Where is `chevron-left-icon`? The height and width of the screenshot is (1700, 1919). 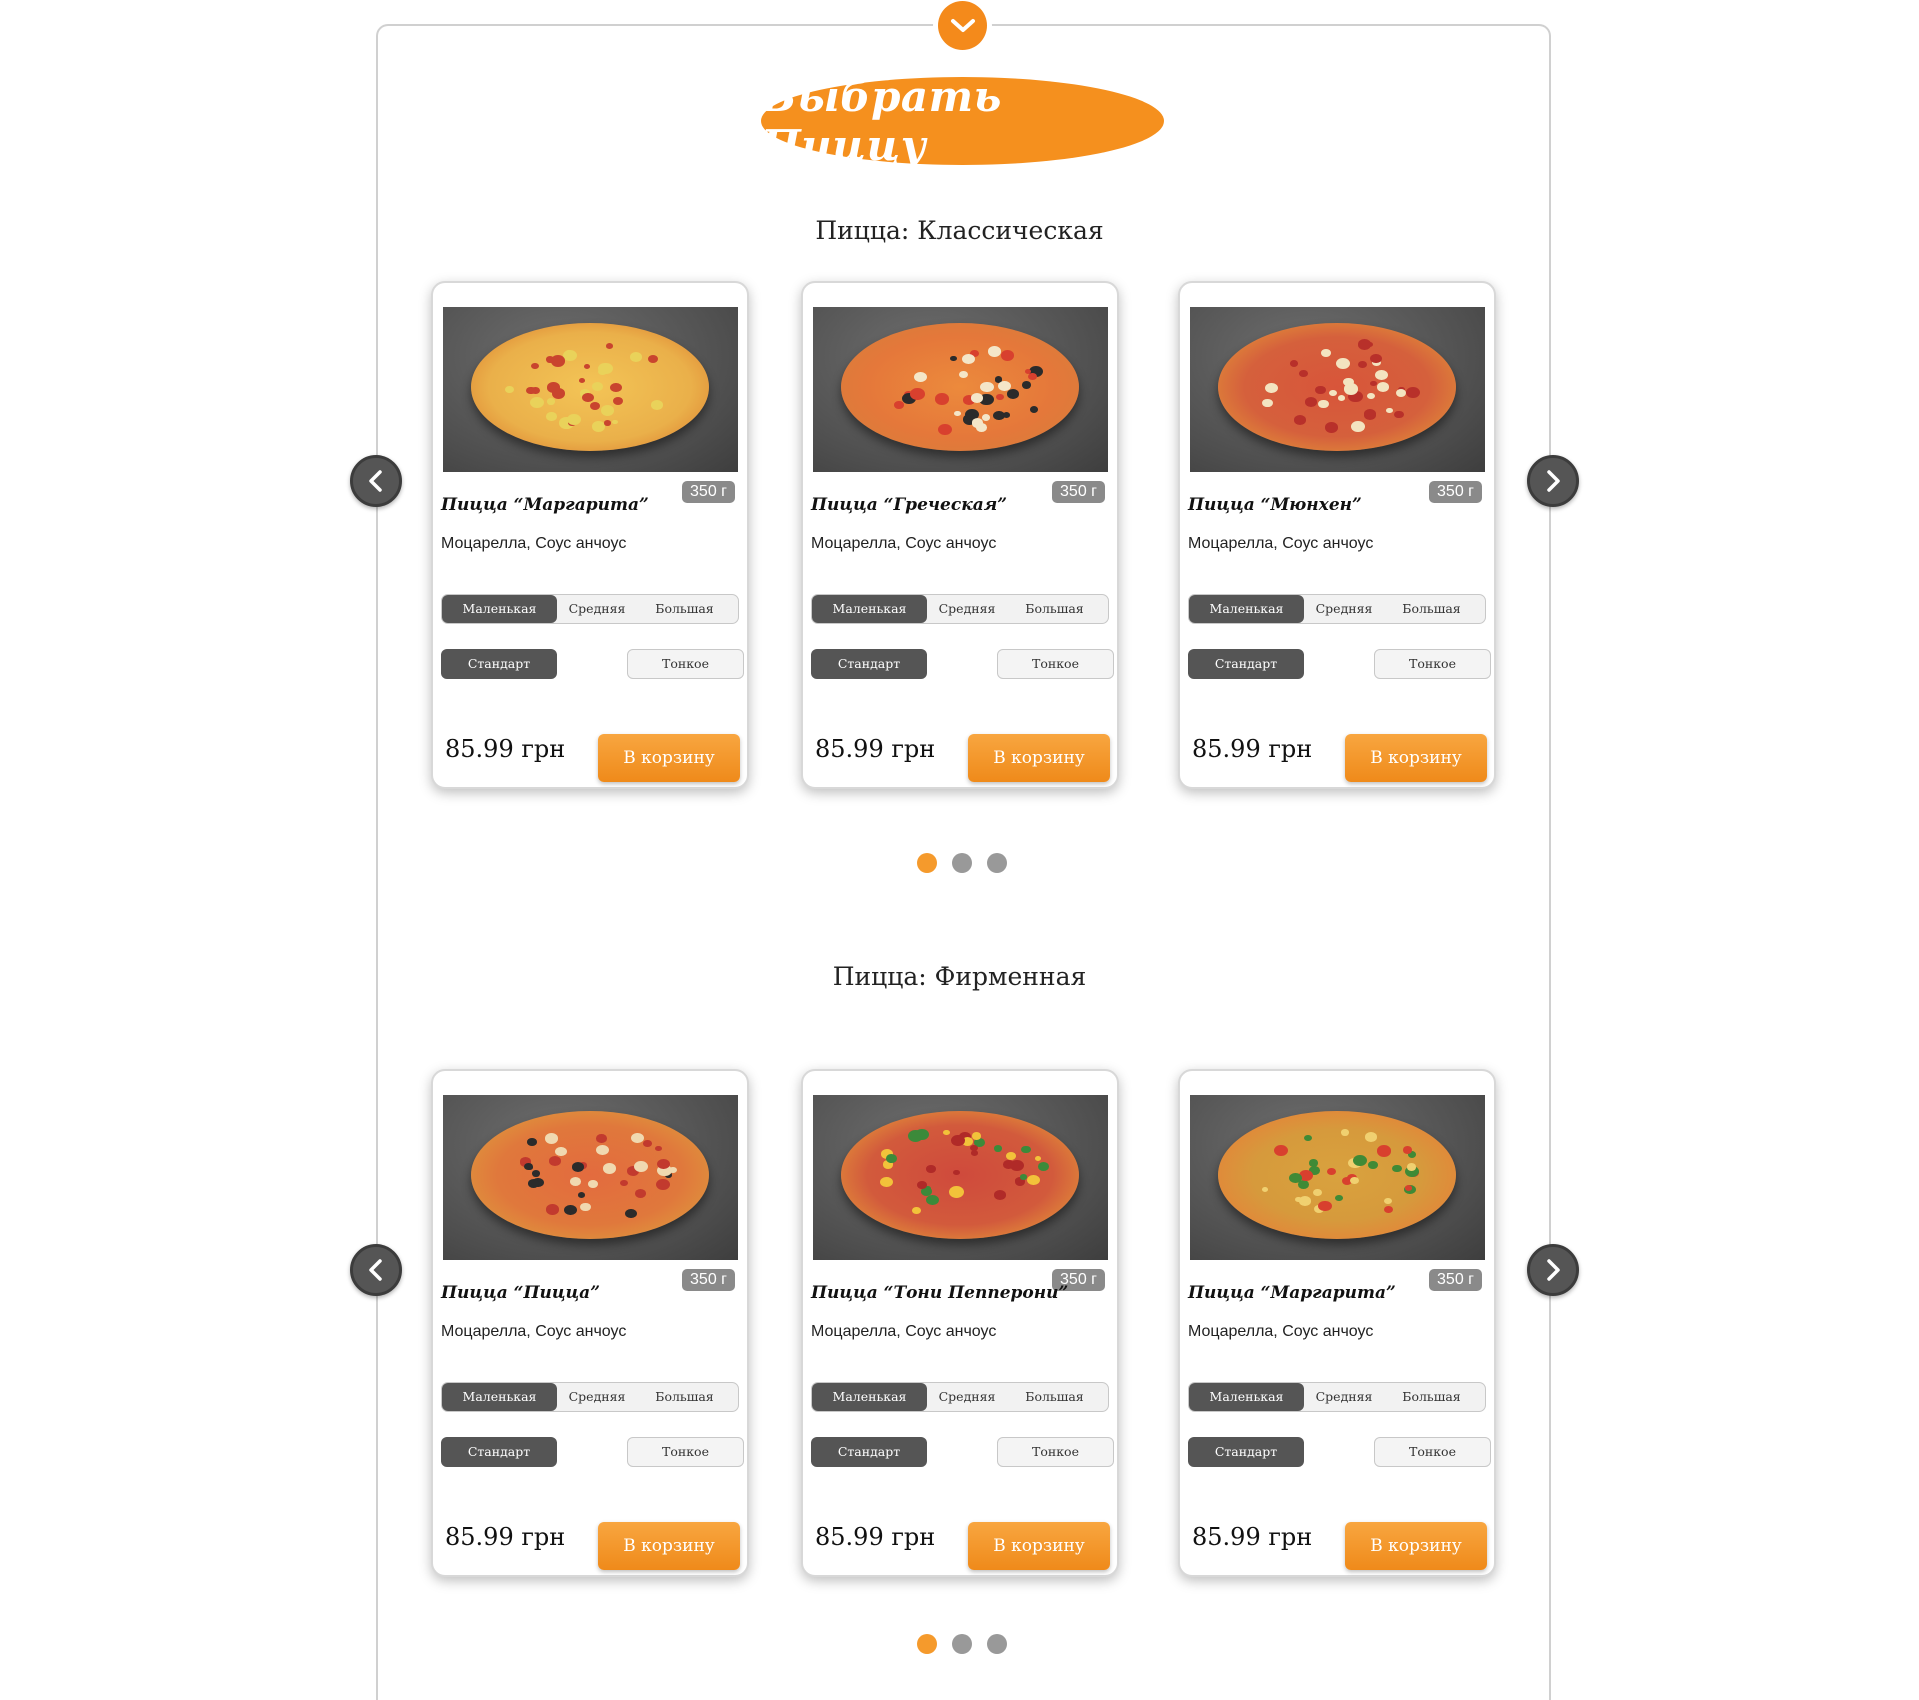 chevron-left-icon is located at coordinates (375, 481).